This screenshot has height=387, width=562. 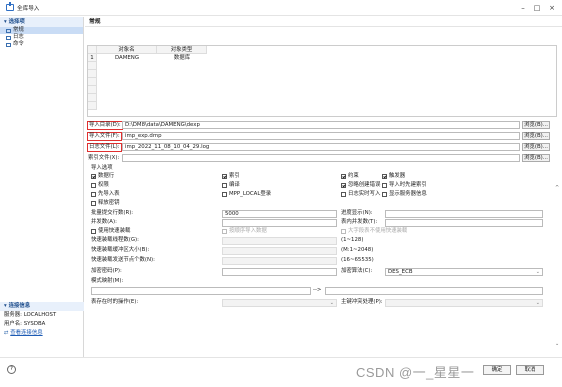 I want to click on user-info: 用户名: SYSDBA, so click(x=25, y=324).